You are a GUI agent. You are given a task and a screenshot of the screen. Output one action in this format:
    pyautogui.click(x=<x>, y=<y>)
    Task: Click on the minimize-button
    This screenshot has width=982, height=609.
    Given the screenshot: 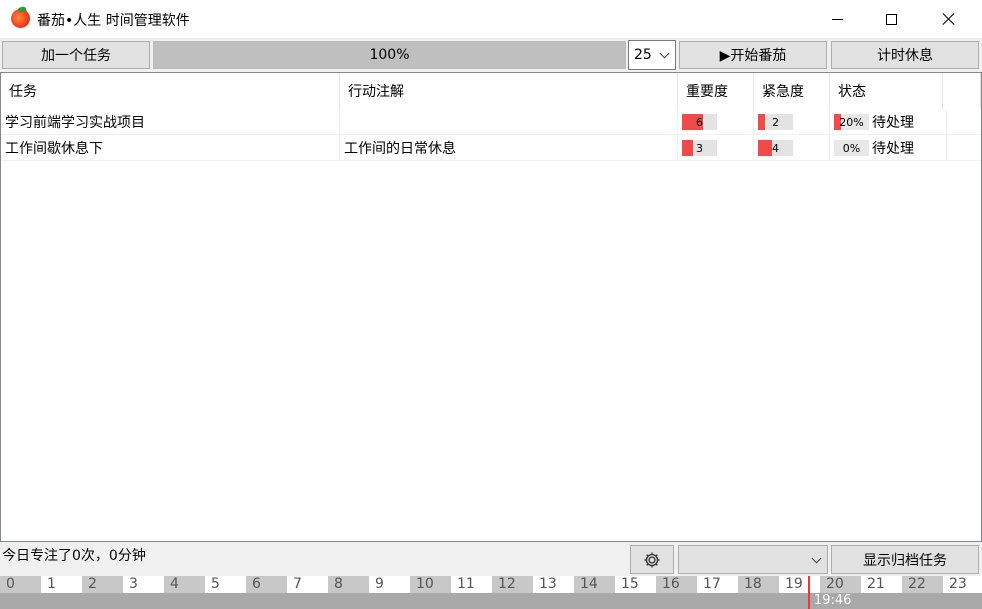 What is the action you would take?
    pyautogui.click(x=837, y=19)
    